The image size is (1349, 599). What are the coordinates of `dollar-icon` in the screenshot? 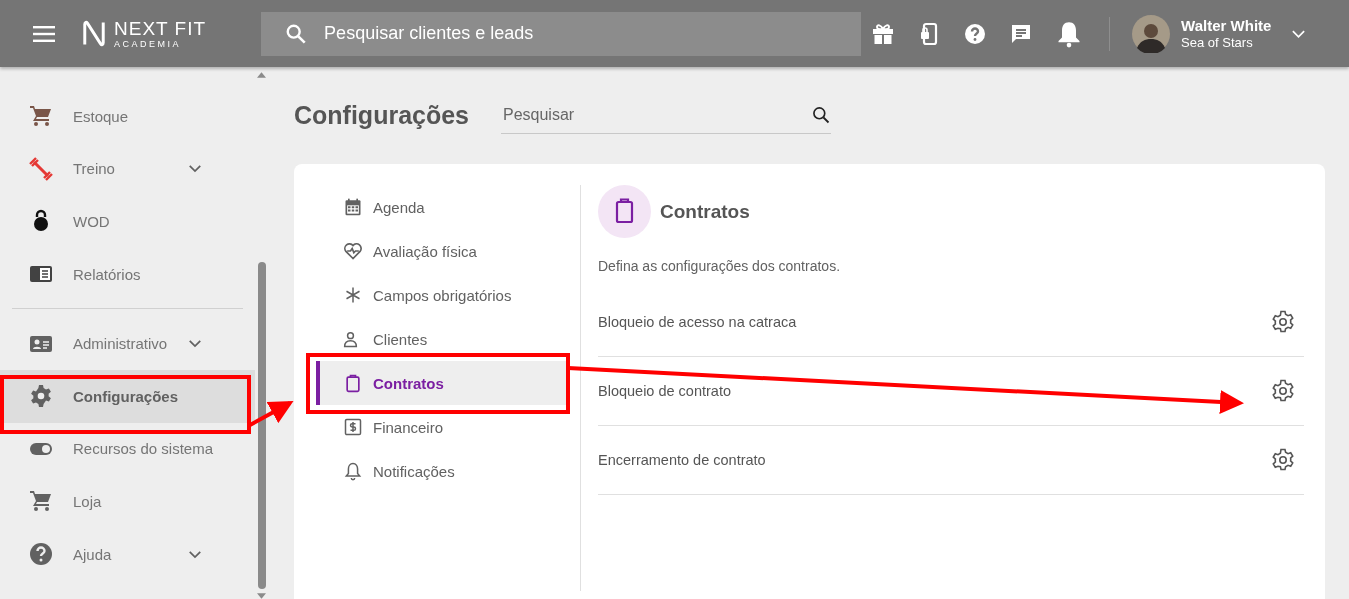 It's located at (353, 427).